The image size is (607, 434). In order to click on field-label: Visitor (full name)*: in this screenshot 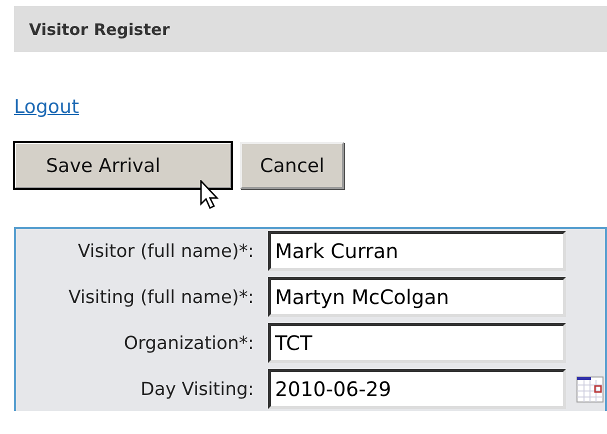, I will do `click(165, 251)`.